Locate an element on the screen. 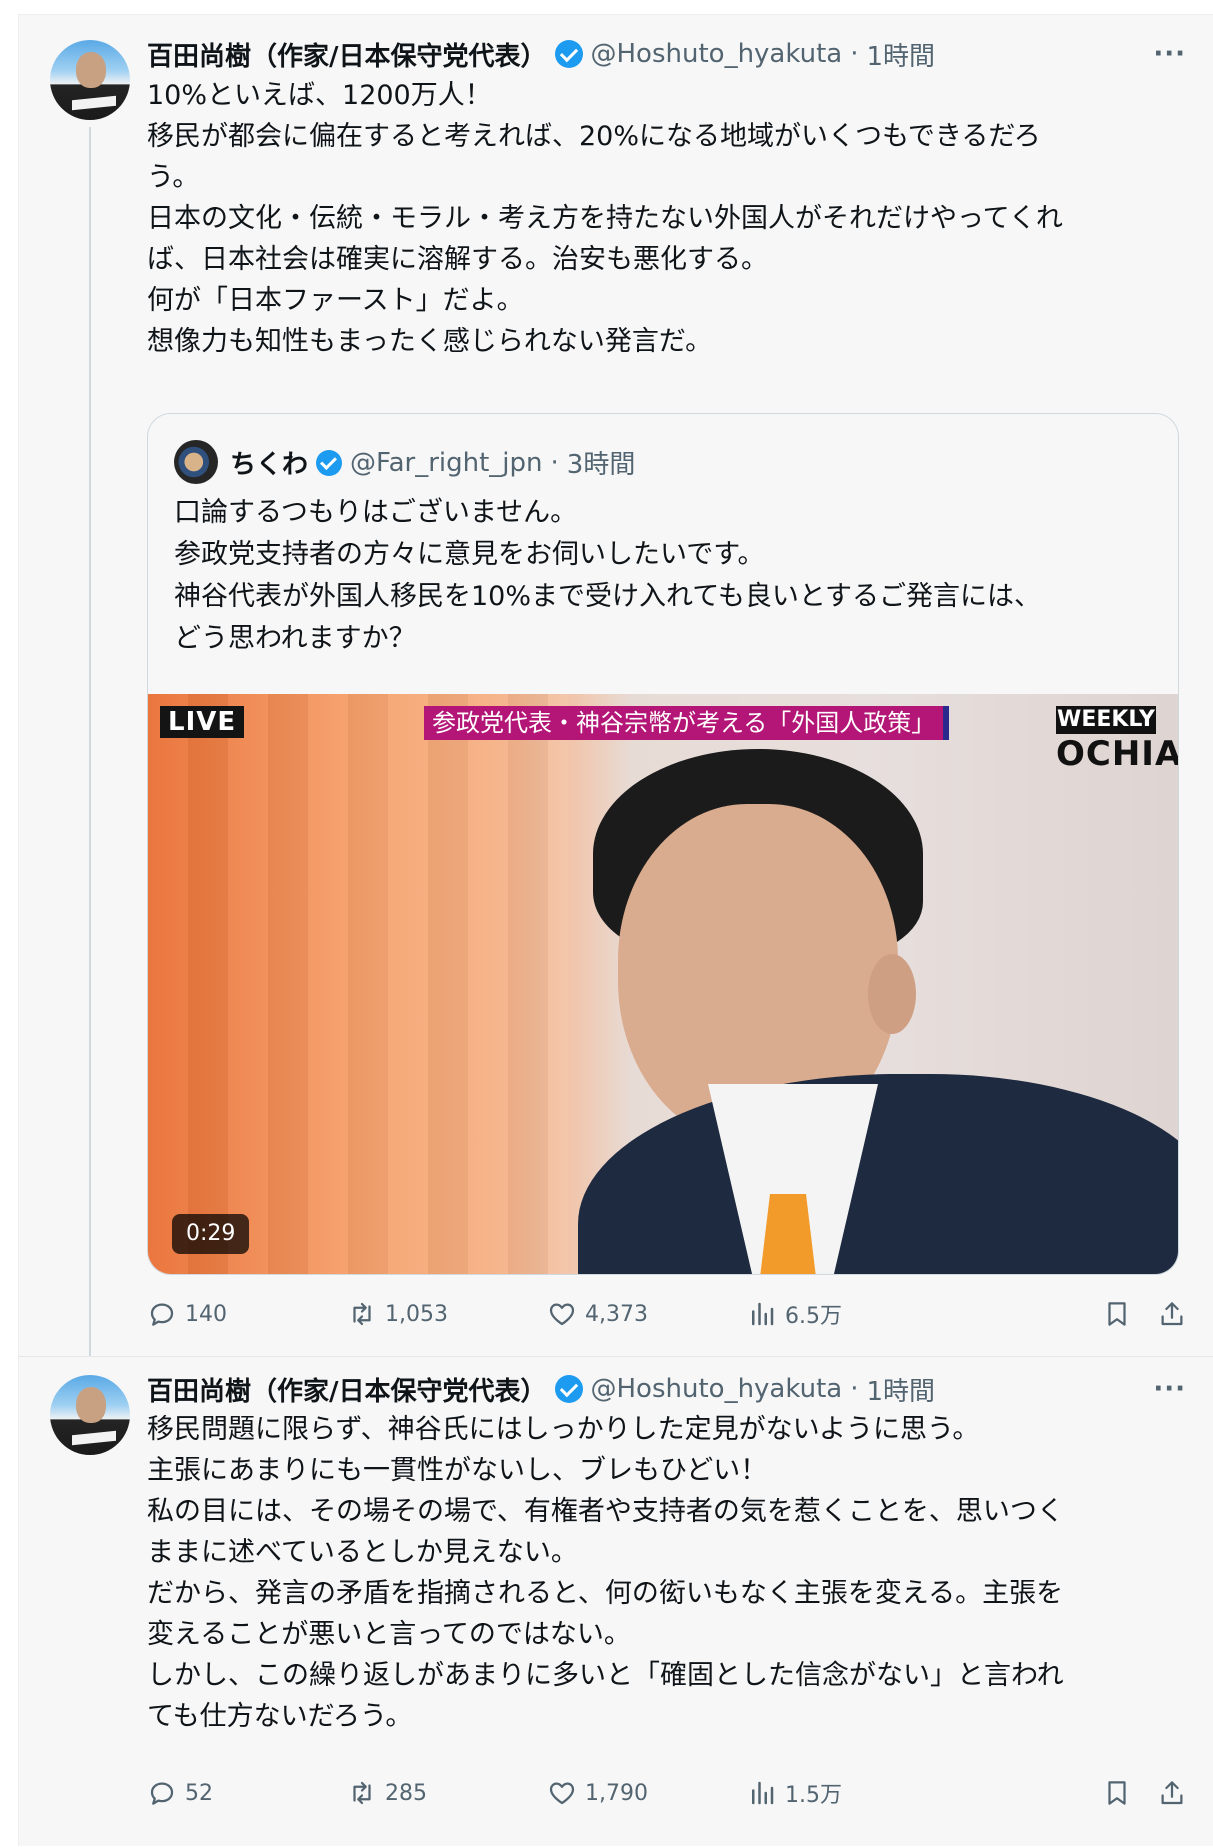  views-button: 1.5万 is located at coordinates (794, 1793).